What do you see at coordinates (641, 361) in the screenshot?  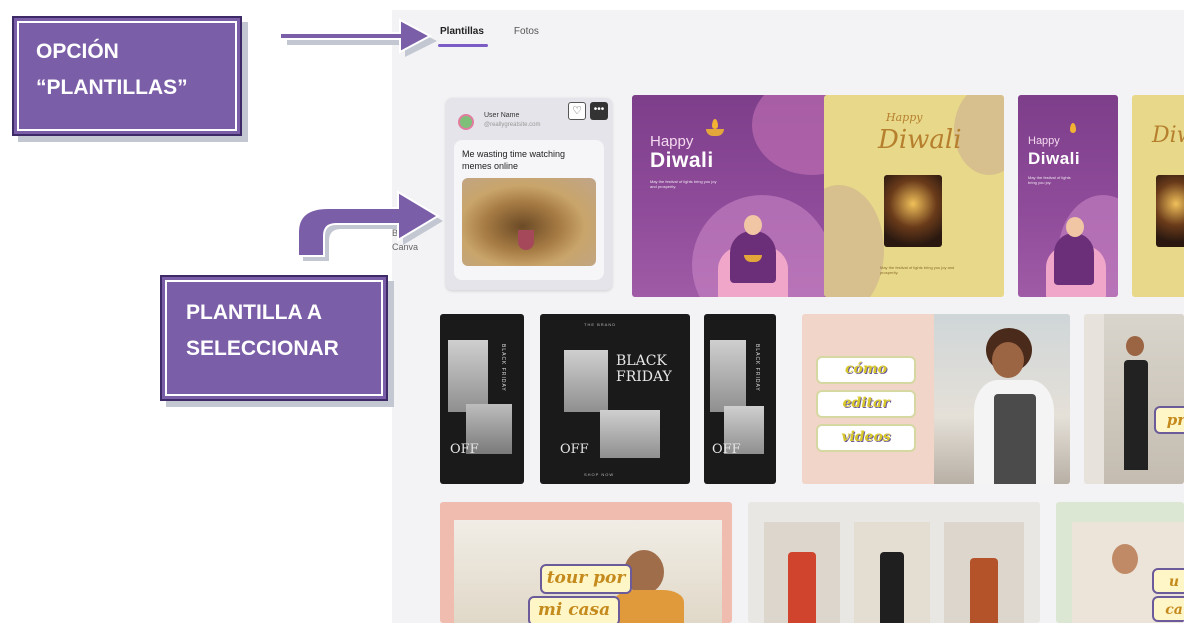 I see `bf-title-line1: BLACK` at bounding box center [641, 361].